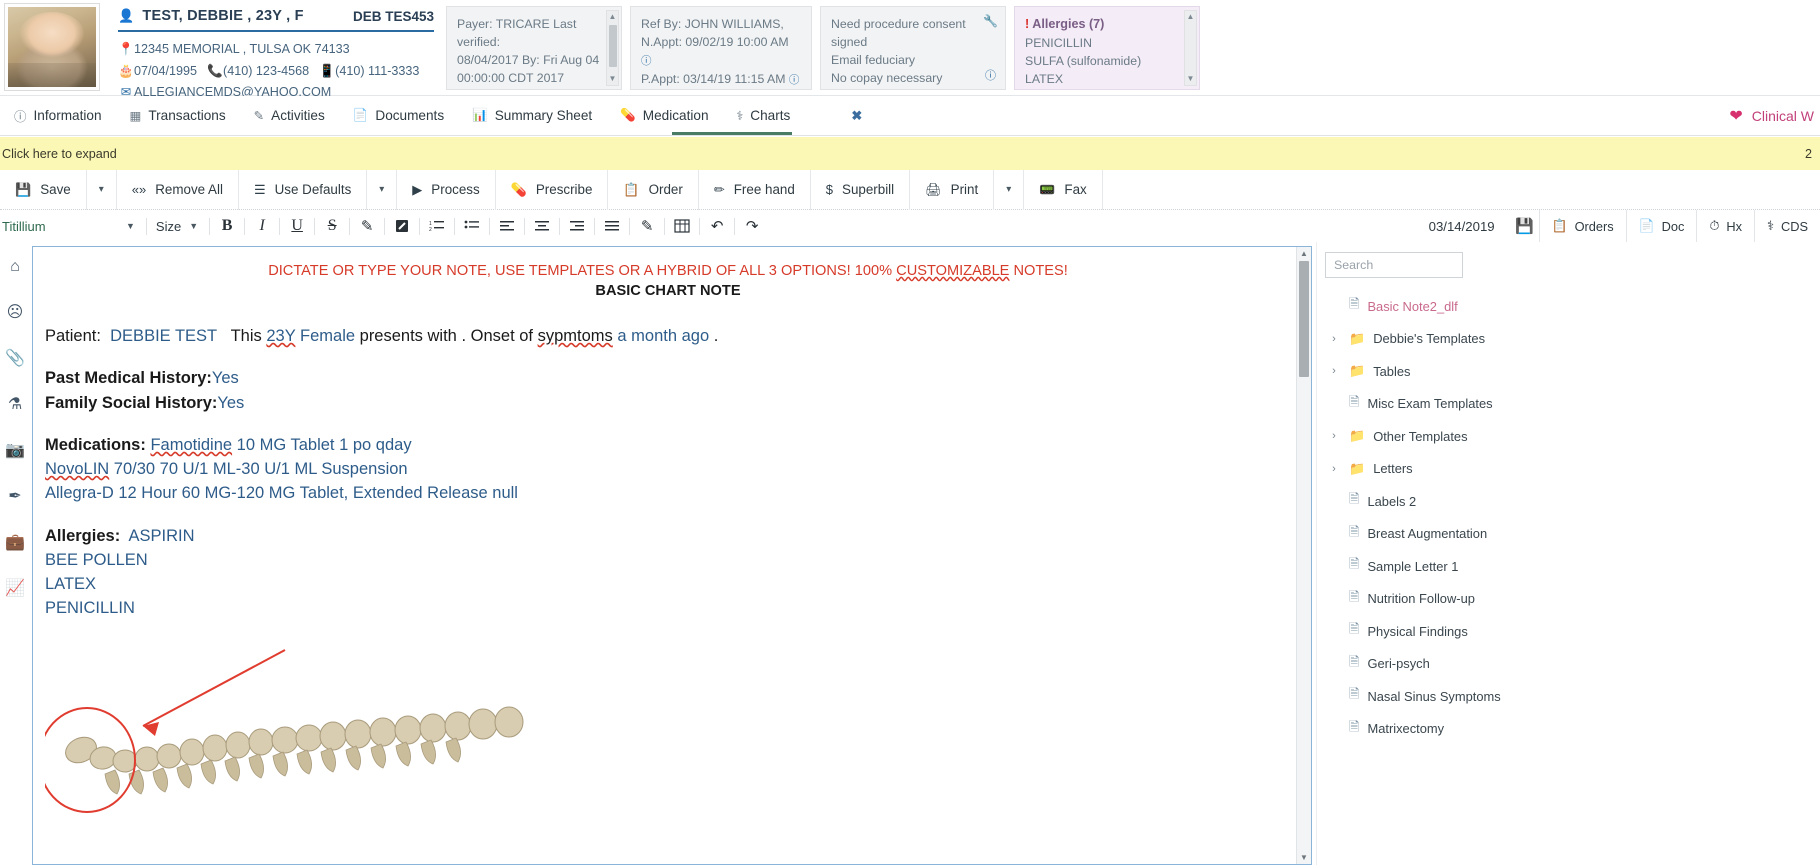 The image size is (1820, 865). I want to click on strikethrough-button: S, so click(332, 226).